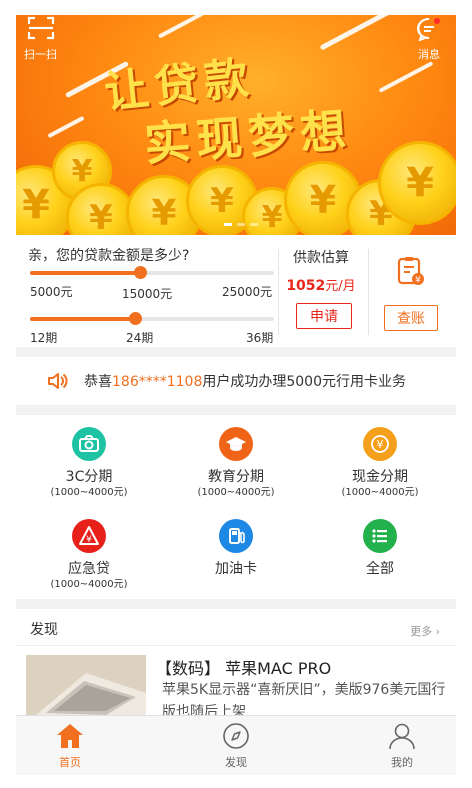  What do you see at coordinates (402, 762) in the screenshot?
I see `tab-label: 我的` at bounding box center [402, 762].